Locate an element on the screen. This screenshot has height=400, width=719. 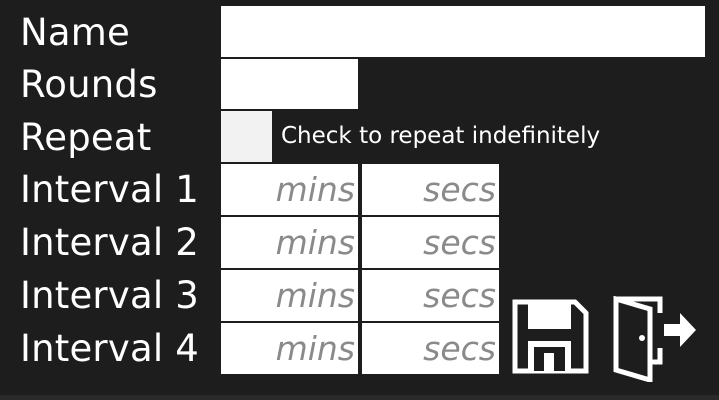
interval-2-mins-input is located at coordinates (289, 242).